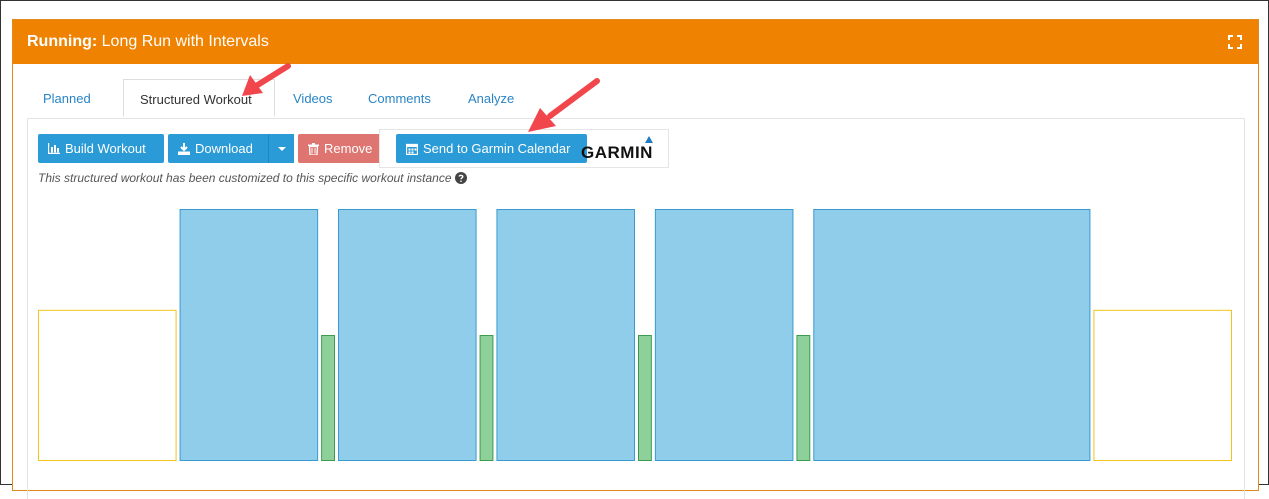 The height and width of the screenshot is (499, 1269). I want to click on workout-step-cooldown, so click(1162, 385).